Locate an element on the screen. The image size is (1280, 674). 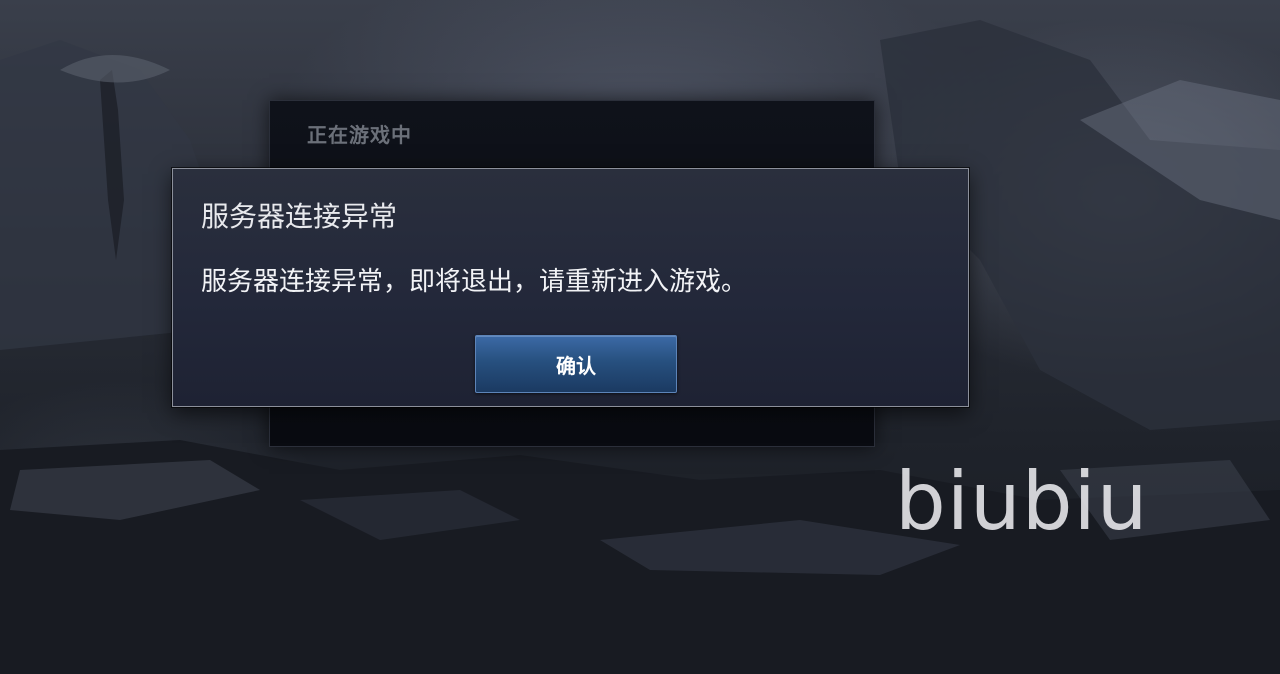
biubiu-watermark-logo: biubiu is located at coordinates (1022, 501).